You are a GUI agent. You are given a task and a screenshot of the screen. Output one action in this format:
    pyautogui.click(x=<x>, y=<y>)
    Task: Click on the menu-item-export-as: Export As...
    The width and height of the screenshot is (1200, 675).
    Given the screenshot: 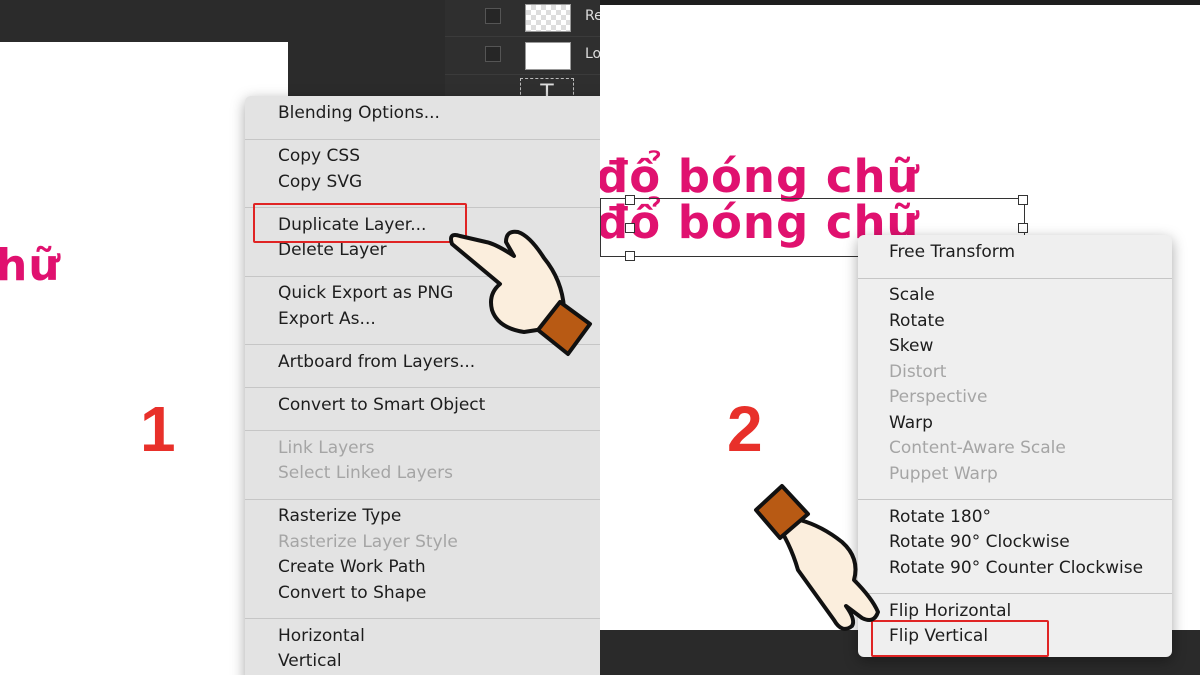 What is the action you would take?
    pyautogui.click(x=327, y=319)
    